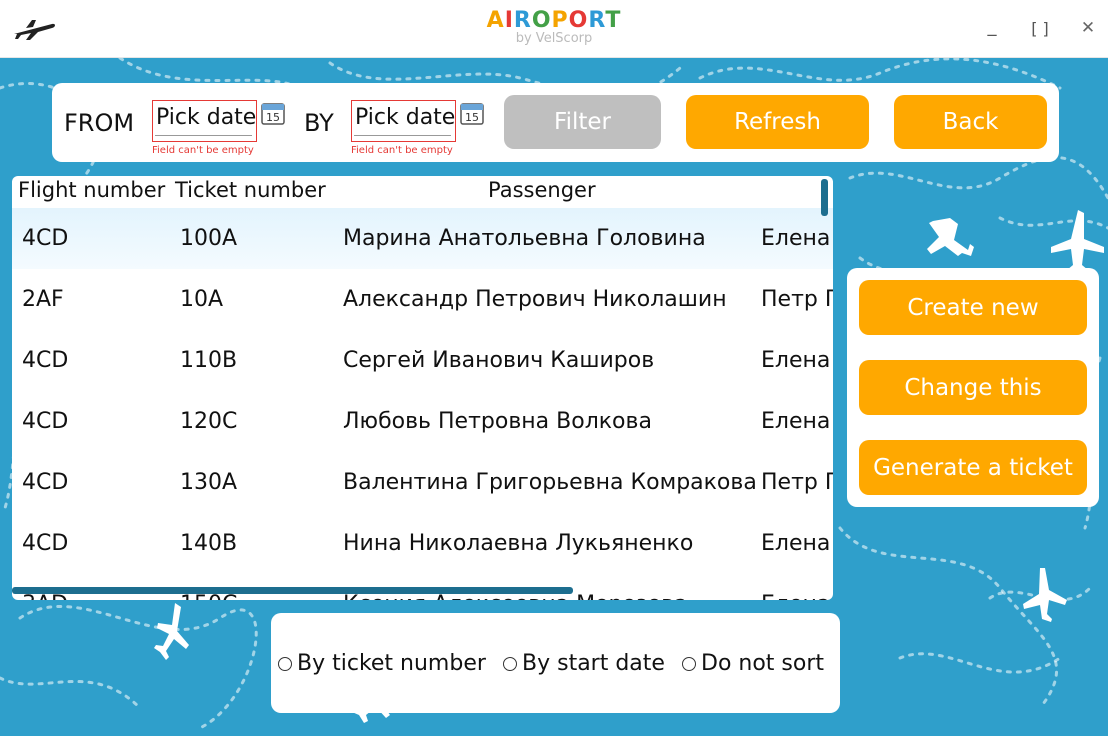 The width and height of the screenshot is (1108, 736). What do you see at coordinates (535, 299) in the screenshot?
I see `cell-passenger: Александр Петрович Николашин` at bounding box center [535, 299].